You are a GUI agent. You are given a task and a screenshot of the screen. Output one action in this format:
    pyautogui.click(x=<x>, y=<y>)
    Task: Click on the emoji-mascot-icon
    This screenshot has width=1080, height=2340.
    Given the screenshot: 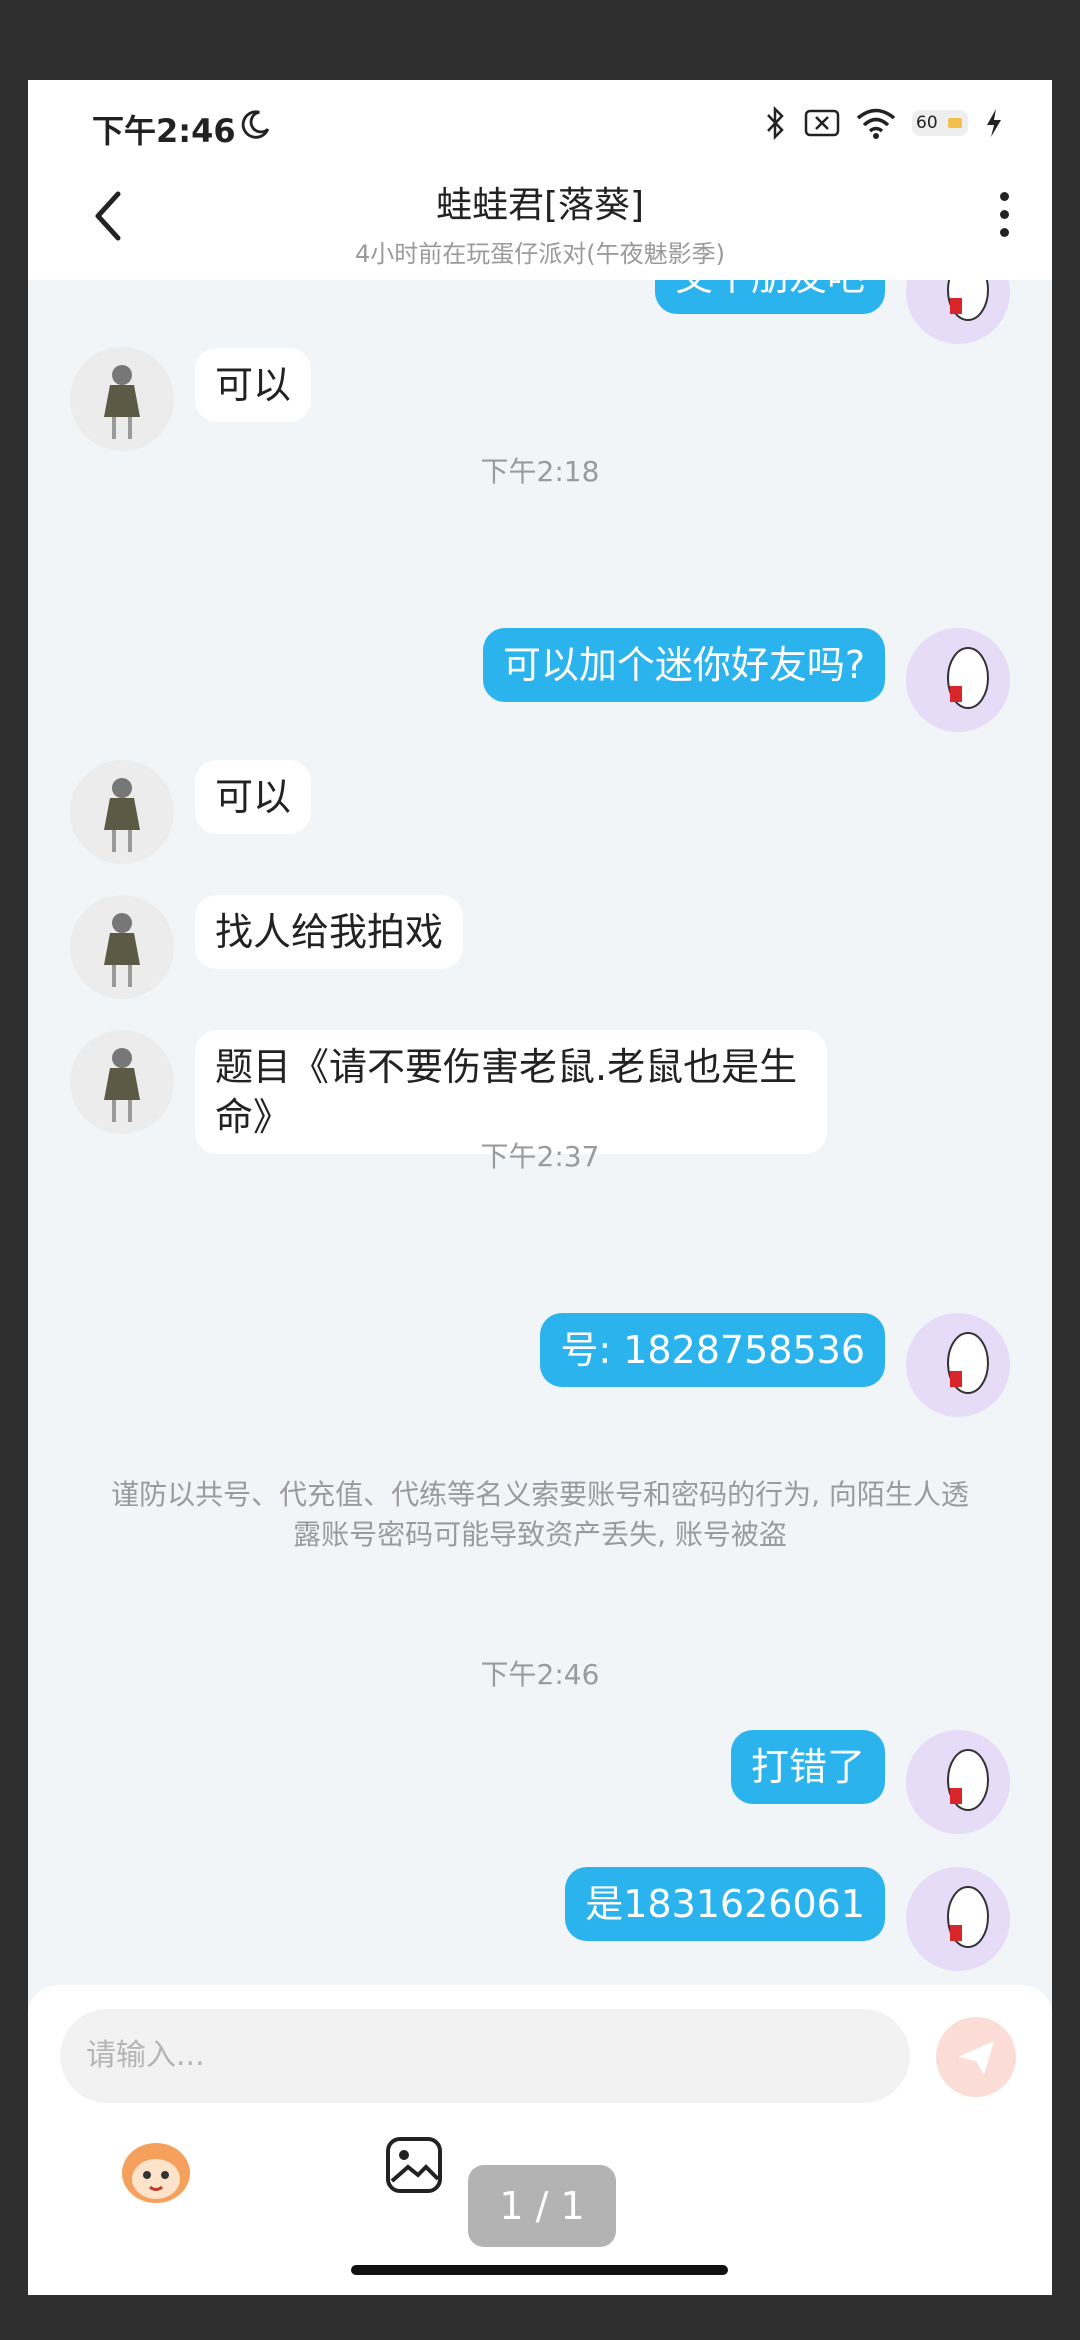 What is the action you would take?
    pyautogui.click(x=156, y=2170)
    